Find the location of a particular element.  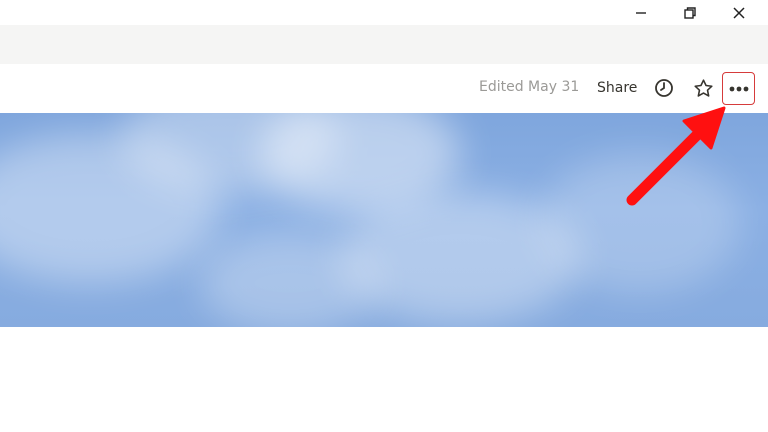

restore-icon is located at coordinates (690, 12).